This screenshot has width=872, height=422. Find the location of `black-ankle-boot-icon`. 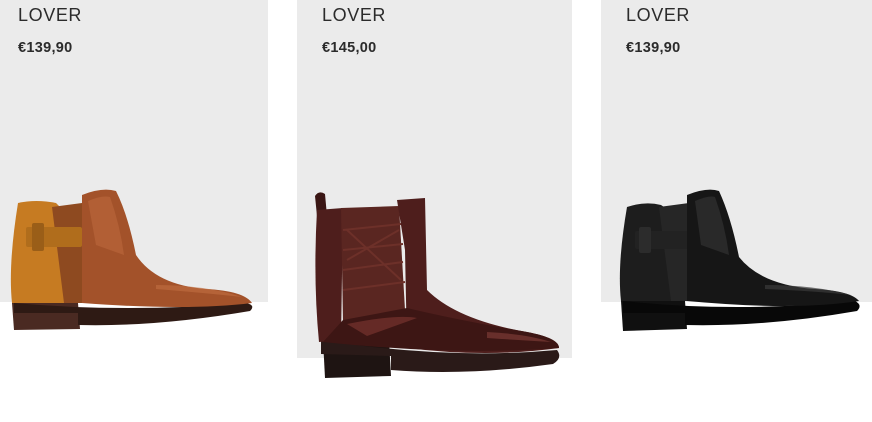

black-ankle-boot-icon is located at coordinates (740, 260).